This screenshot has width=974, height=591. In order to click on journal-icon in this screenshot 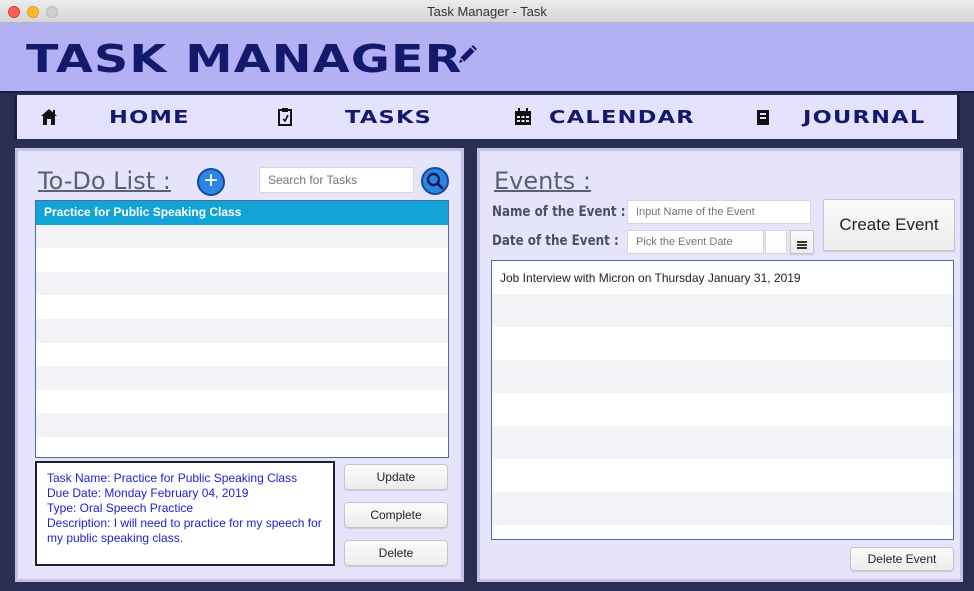, I will do `click(763, 117)`.